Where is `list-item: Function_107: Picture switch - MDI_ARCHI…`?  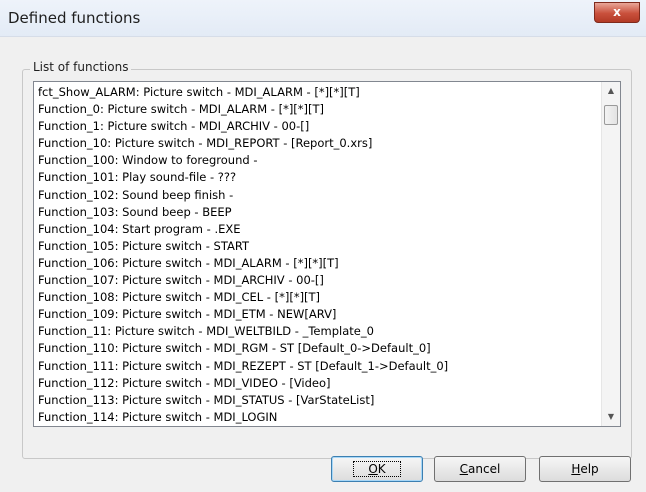 list-item: Function_107: Picture switch - MDI_ARCHI… is located at coordinates (318, 280).